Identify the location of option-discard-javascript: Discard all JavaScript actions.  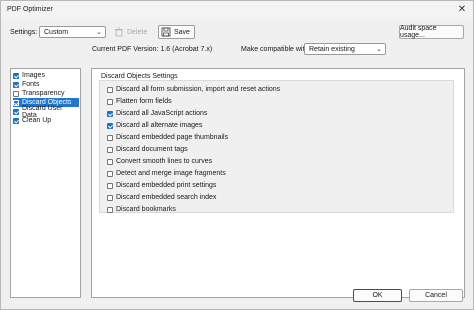
(157, 113).